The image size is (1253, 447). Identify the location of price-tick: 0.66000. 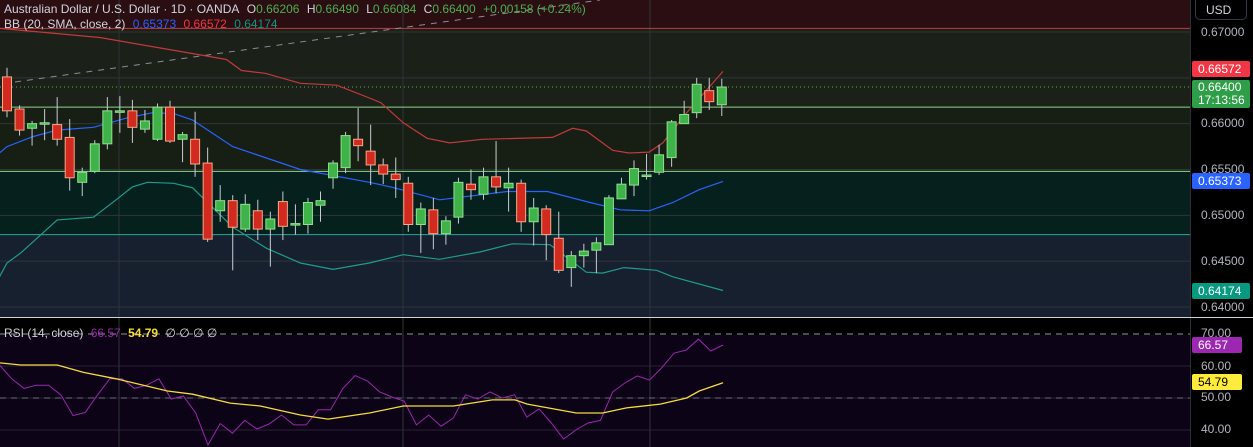
(1223, 123).